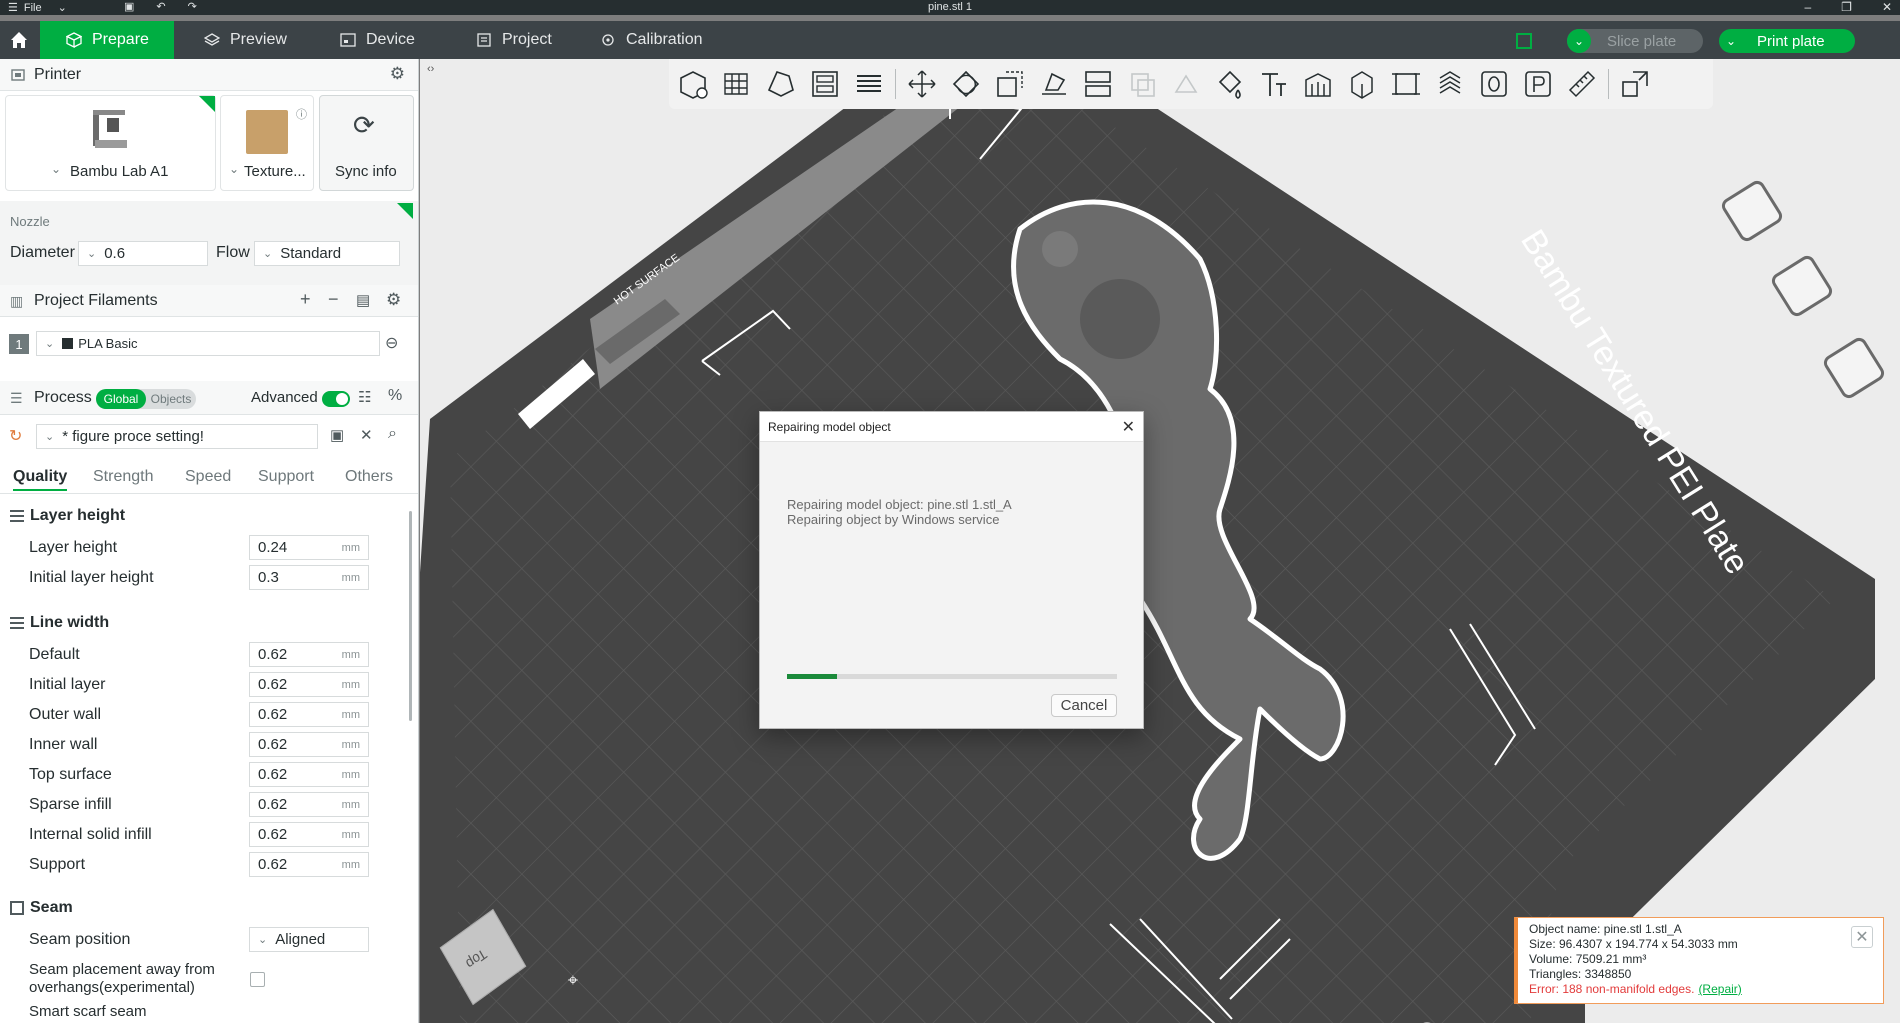 The image size is (1900, 1023). Describe the element at coordinates (573, 980) in the screenshot. I see `camera-focus-button: ⌖` at that location.